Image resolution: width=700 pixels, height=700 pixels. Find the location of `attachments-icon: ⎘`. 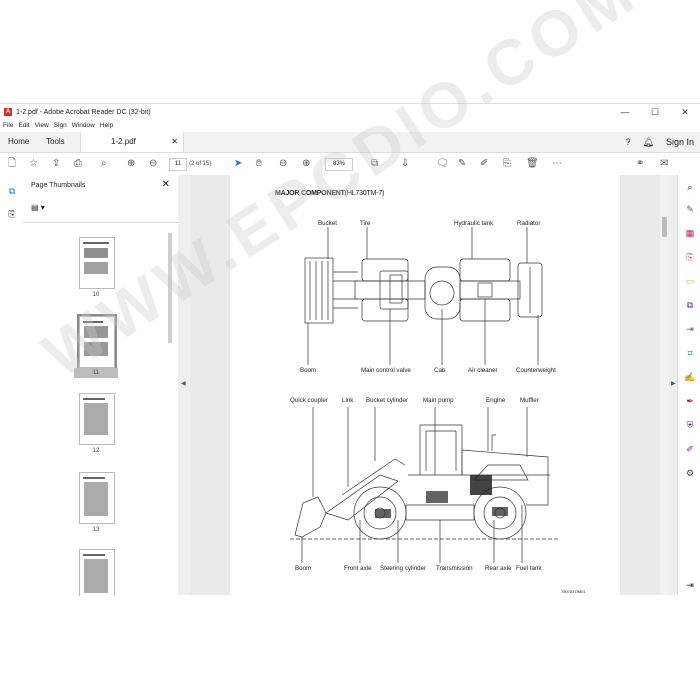

attachments-icon: ⎘ is located at coordinates (12, 214).